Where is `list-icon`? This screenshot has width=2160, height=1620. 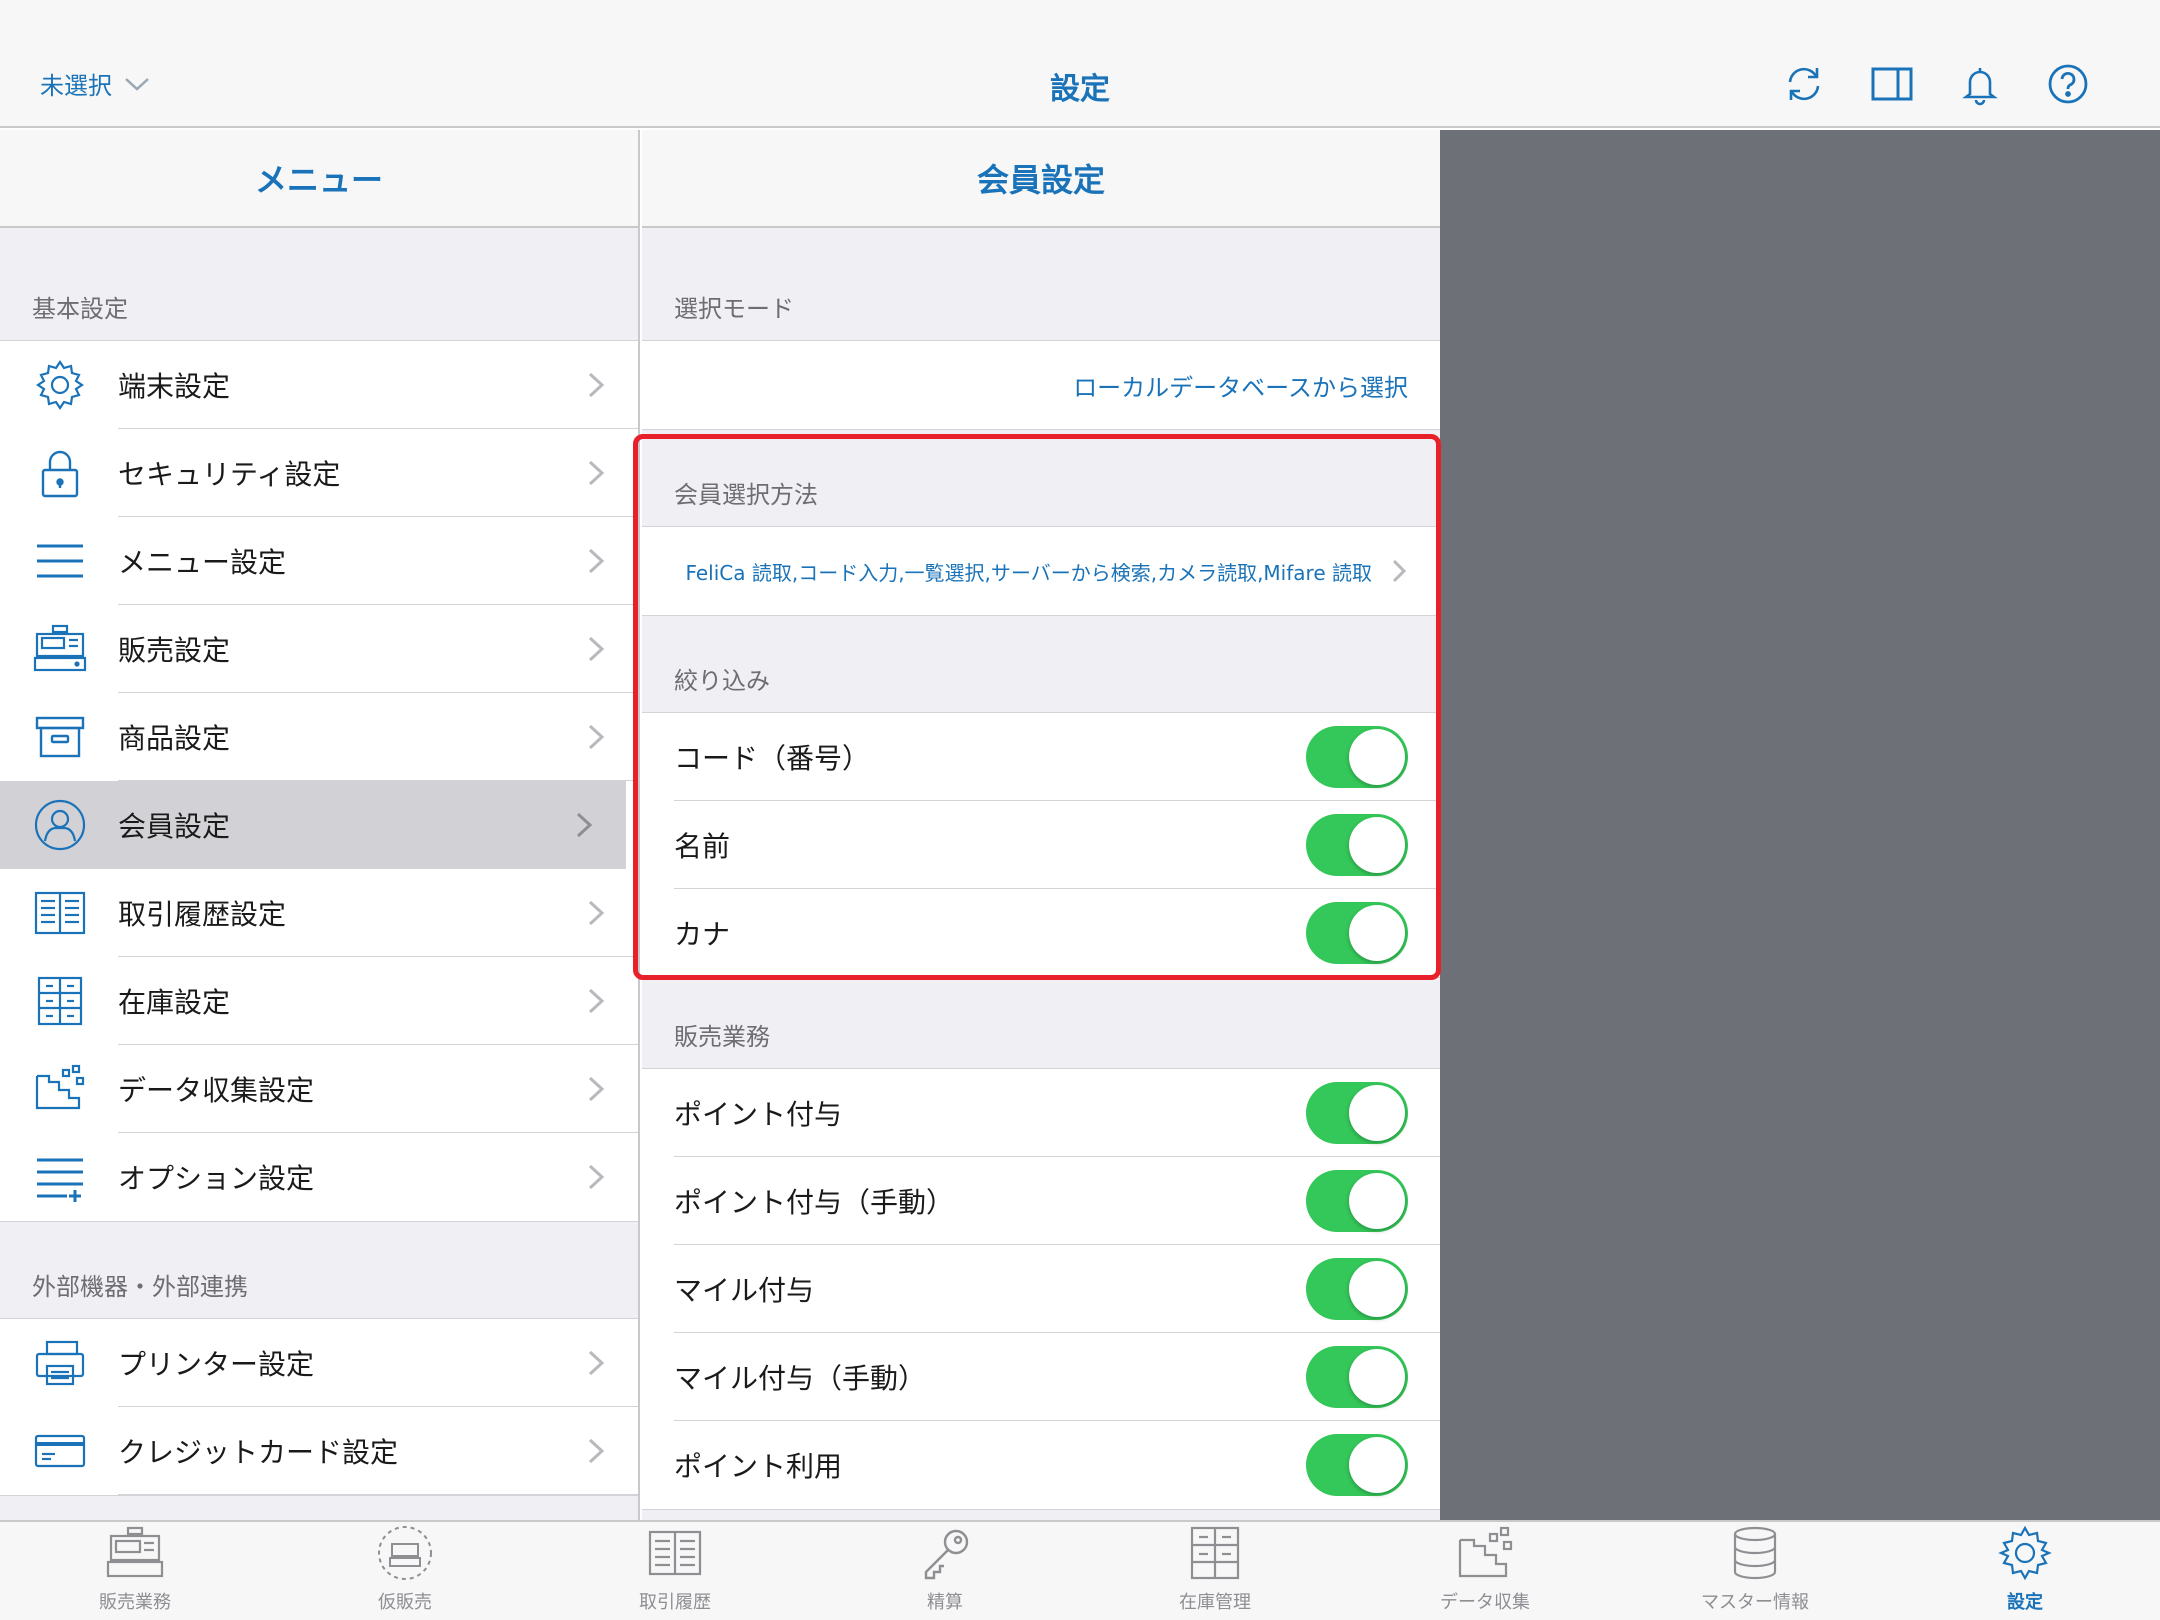 list-icon is located at coordinates (60, 561).